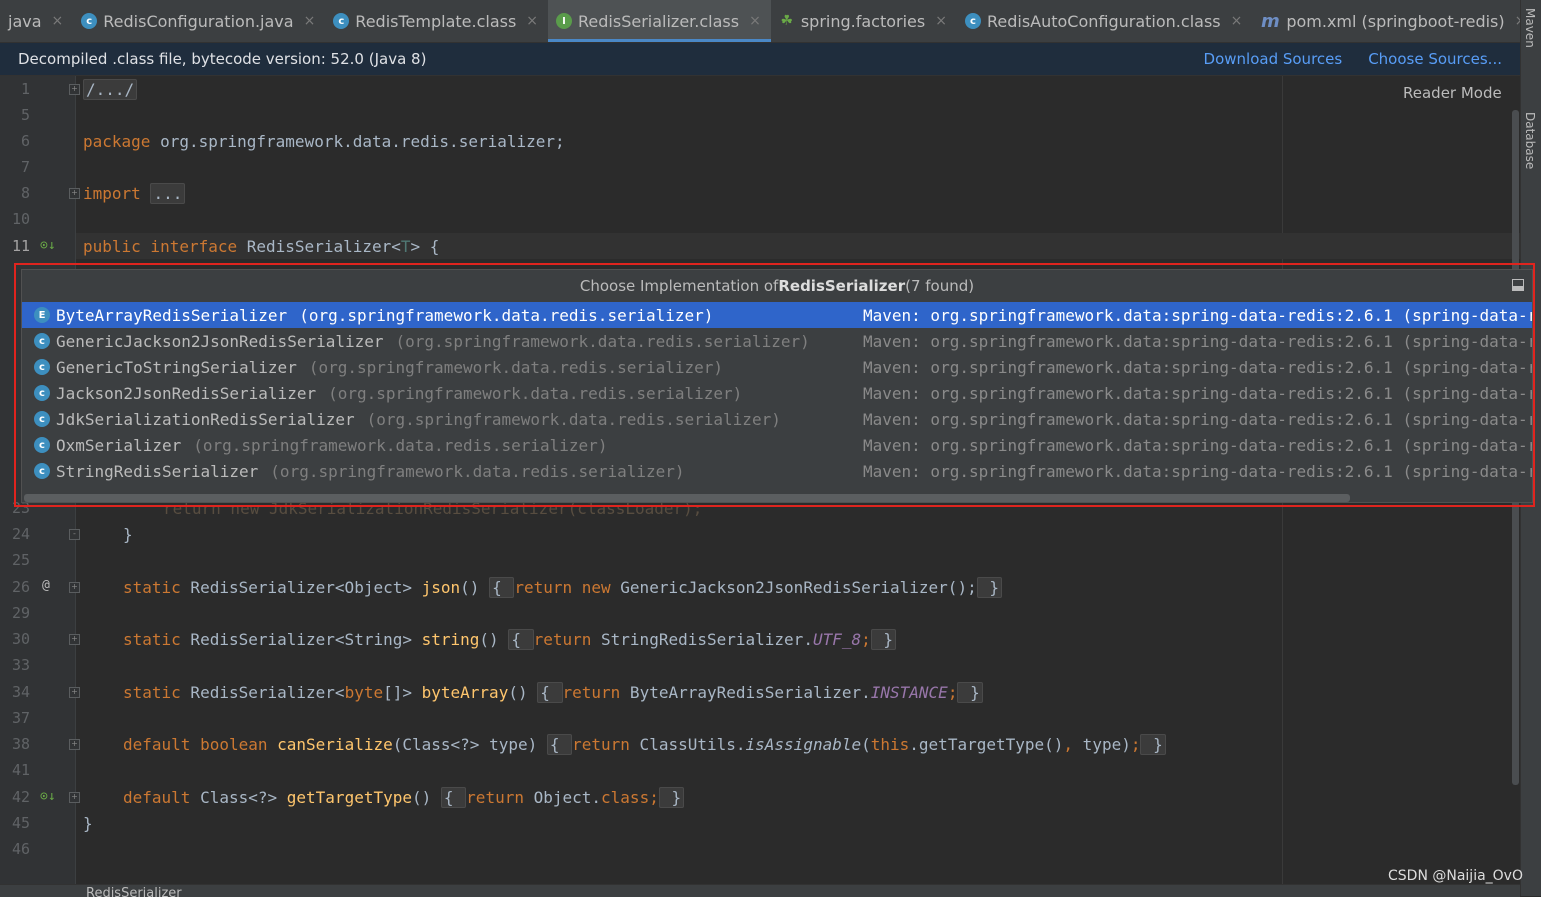 This screenshot has height=897, width=1541. What do you see at coordinates (1455, 876) in the screenshot?
I see `watermark: CSDN @Naijia_OvO` at bounding box center [1455, 876].